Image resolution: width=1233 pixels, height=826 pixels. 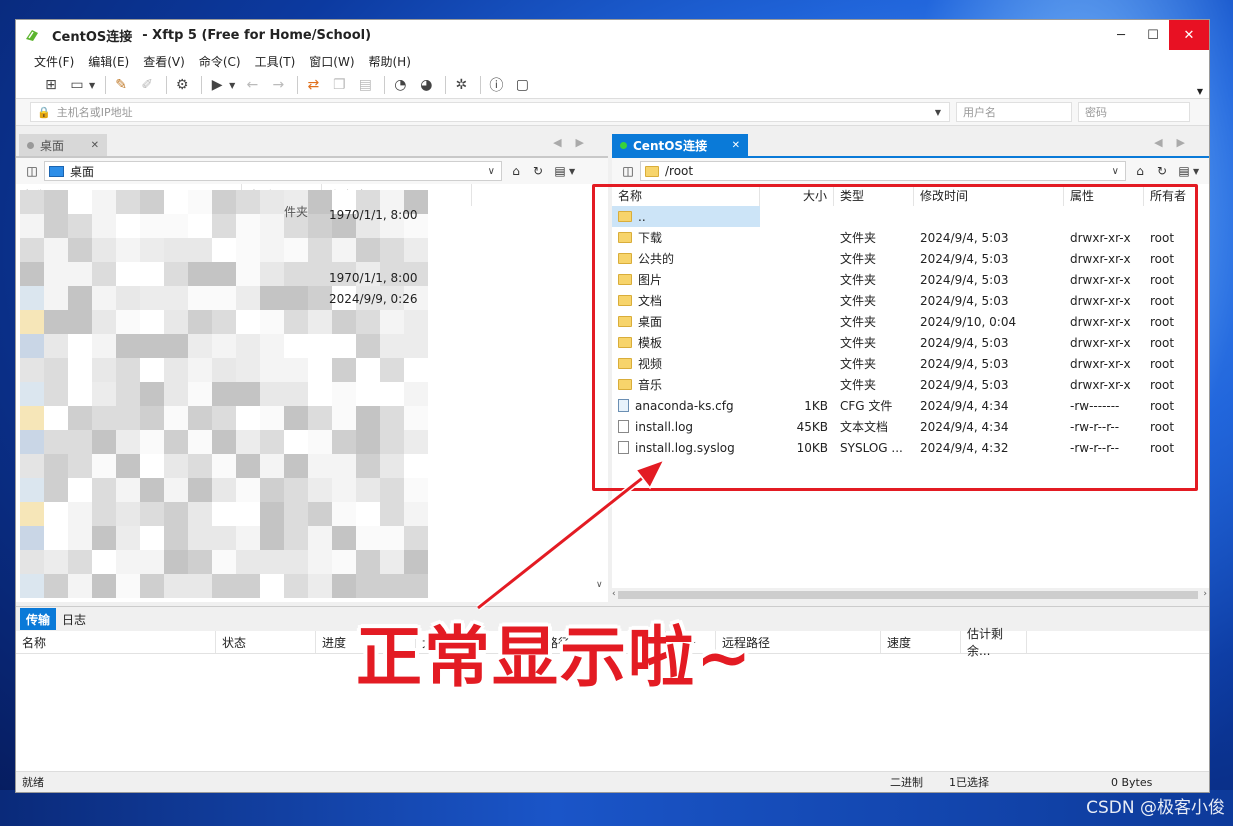 What do you see at coordinates (252, 85) in the screenshot?
I see `back-icon: ←` at bounding box center [252, 85].